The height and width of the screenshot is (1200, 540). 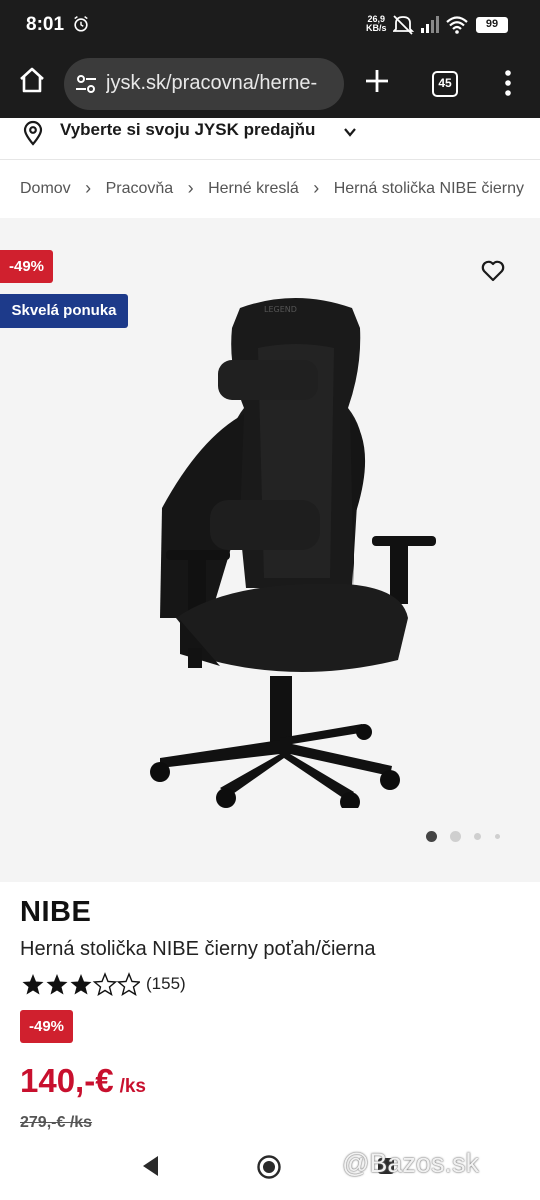 What do you see at coordinates (269, 1167) in the screenshot?
I see `home-circle-icon` at bounding box center [269, 1167].